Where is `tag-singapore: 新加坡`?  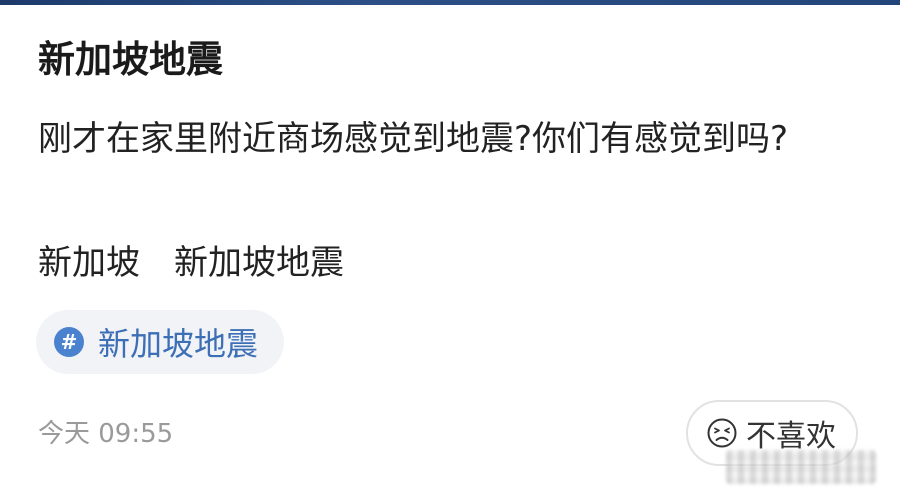 tag-singapore: 新加坡 is located at coordinates (89, 263).